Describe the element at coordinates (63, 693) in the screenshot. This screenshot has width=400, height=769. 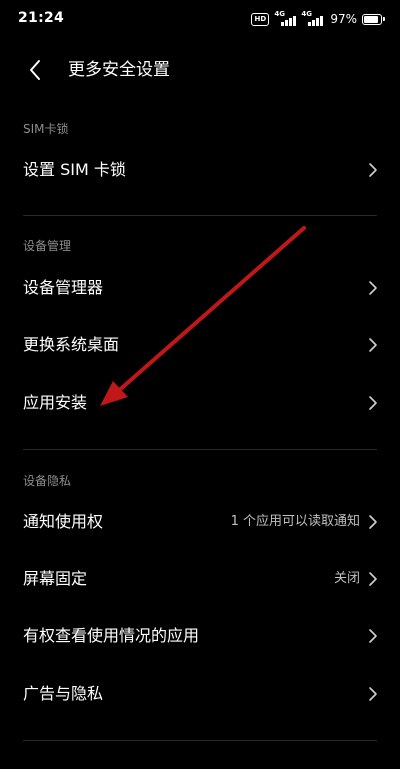
I see `row-label: 广告与隐私` at that location.